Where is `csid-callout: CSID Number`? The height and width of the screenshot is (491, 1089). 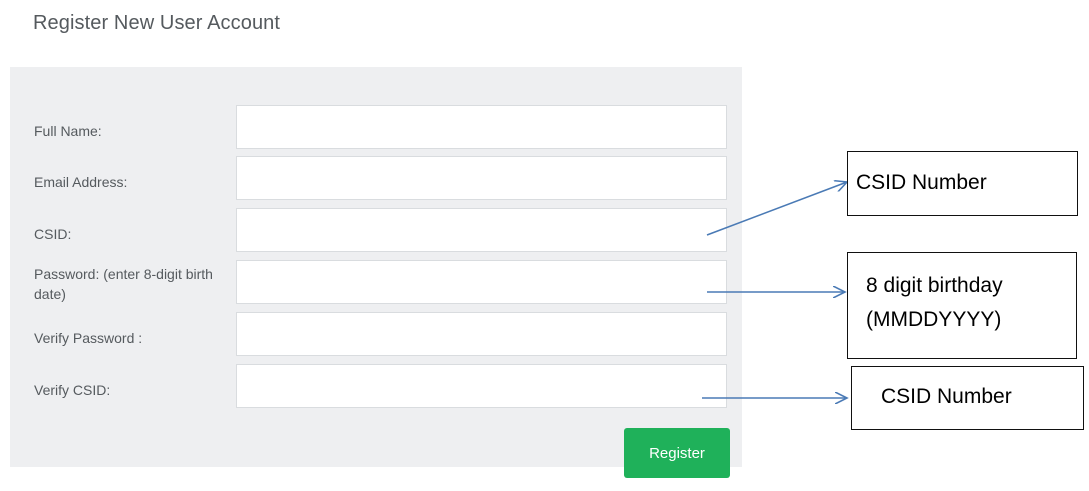 csid-callout: CSID Number is located at coordinates (962, 183).